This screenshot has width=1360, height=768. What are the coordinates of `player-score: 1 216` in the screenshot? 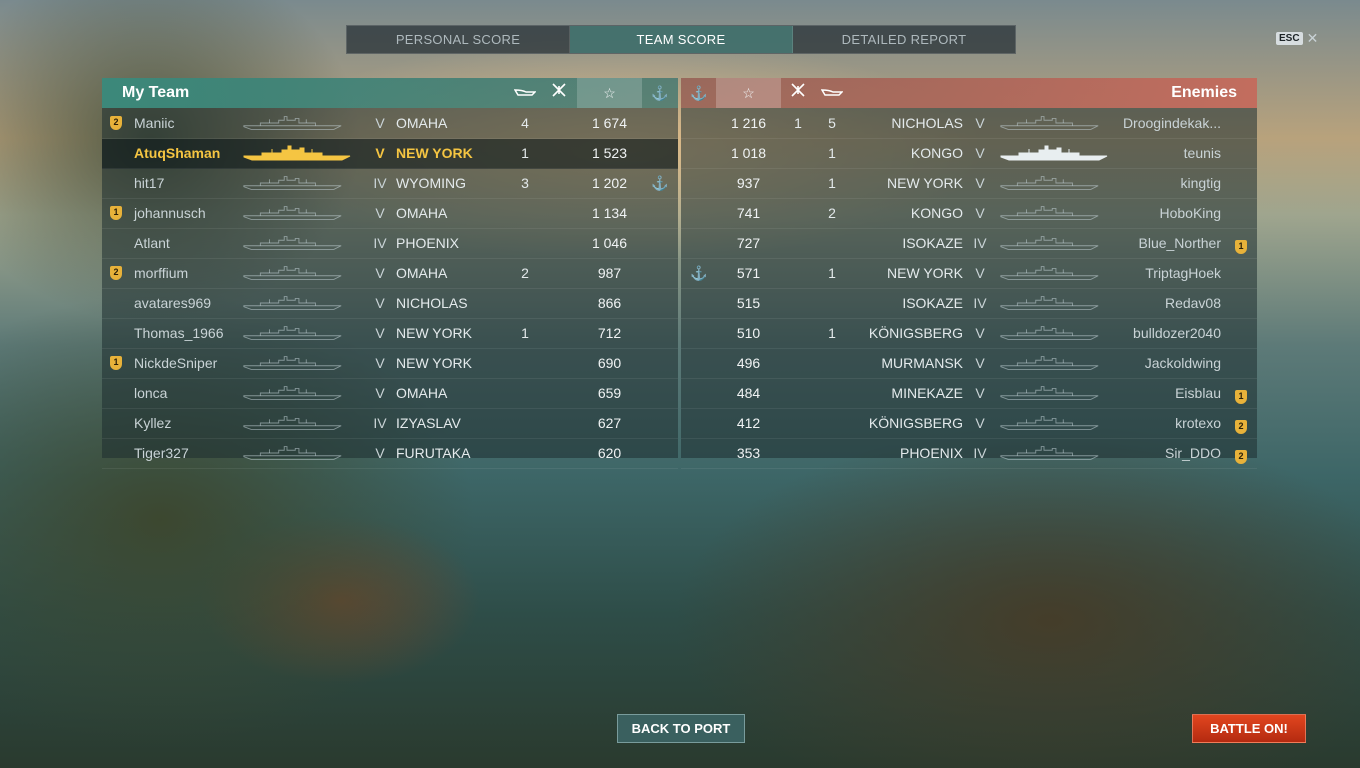 It's located at (748, 123).